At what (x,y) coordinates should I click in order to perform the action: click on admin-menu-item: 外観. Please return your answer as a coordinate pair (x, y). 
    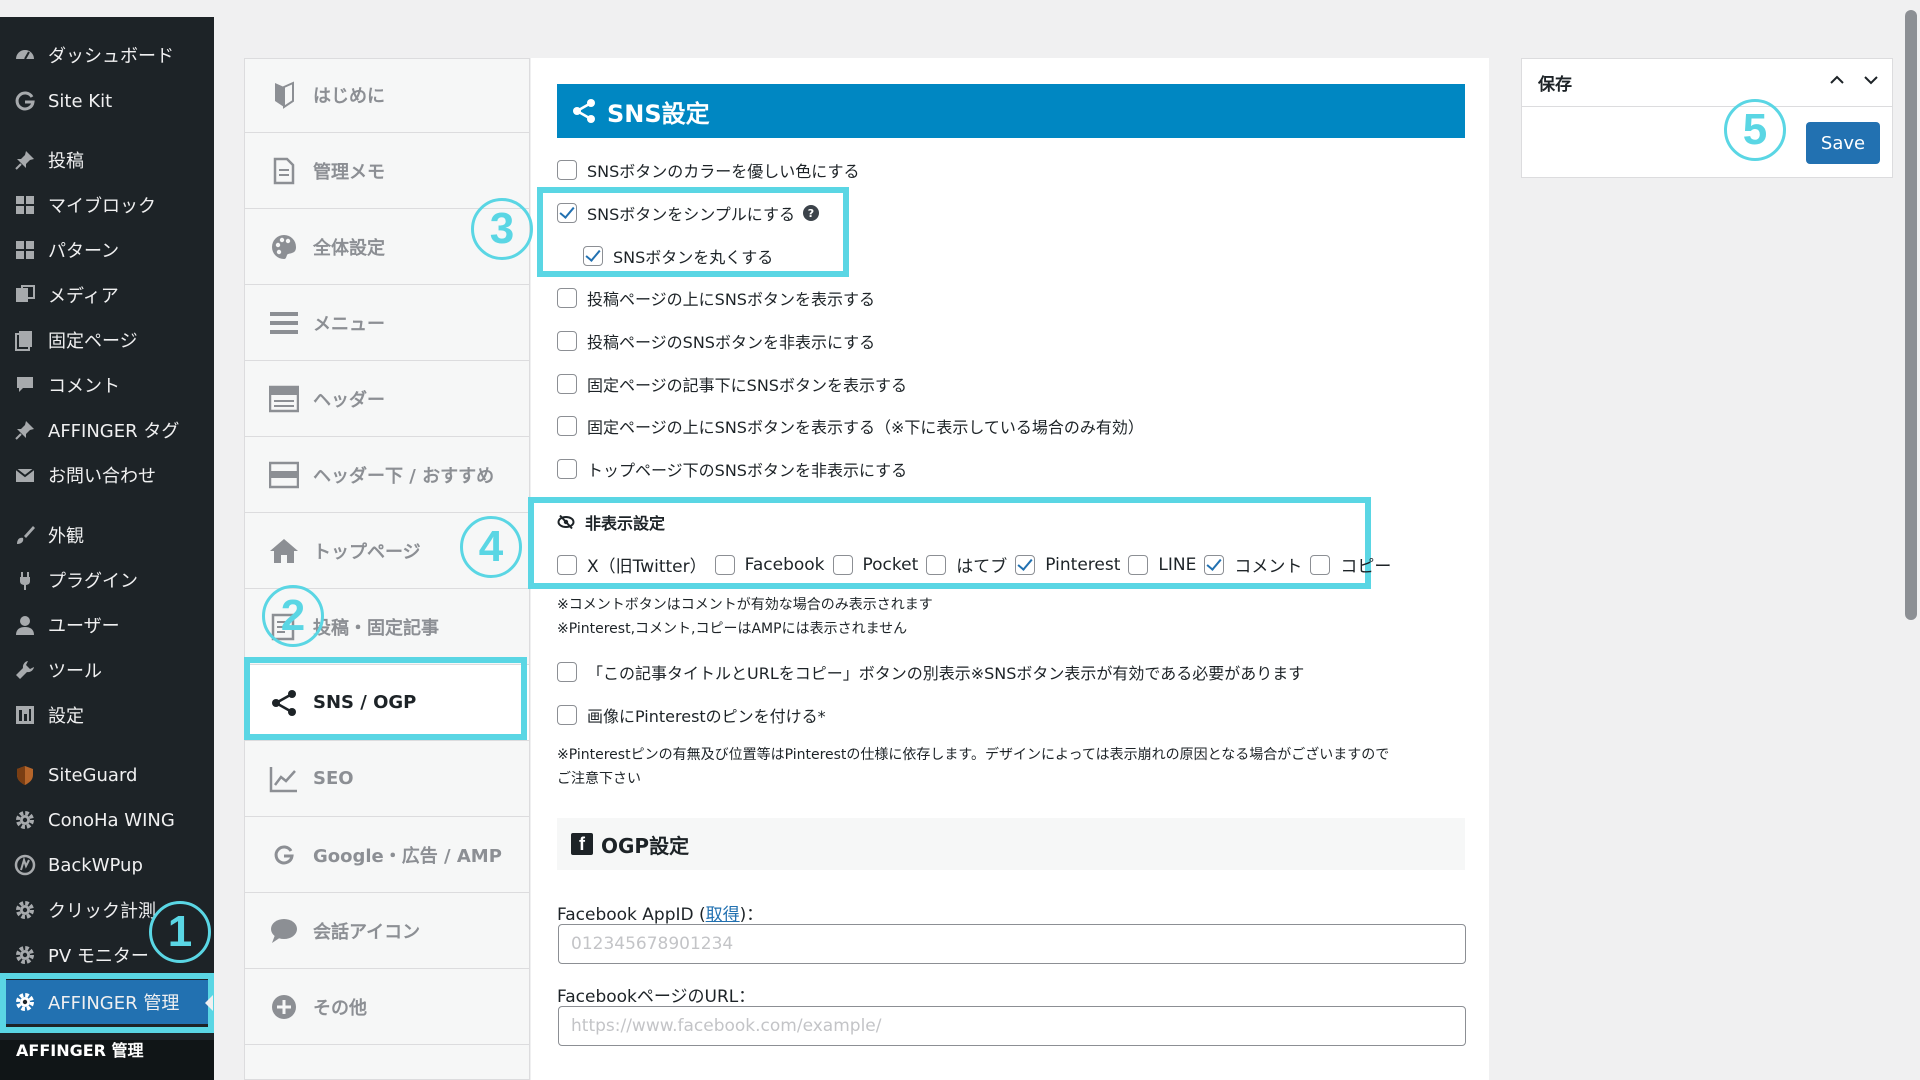
    Looking at the image, I should click on (107, 535).